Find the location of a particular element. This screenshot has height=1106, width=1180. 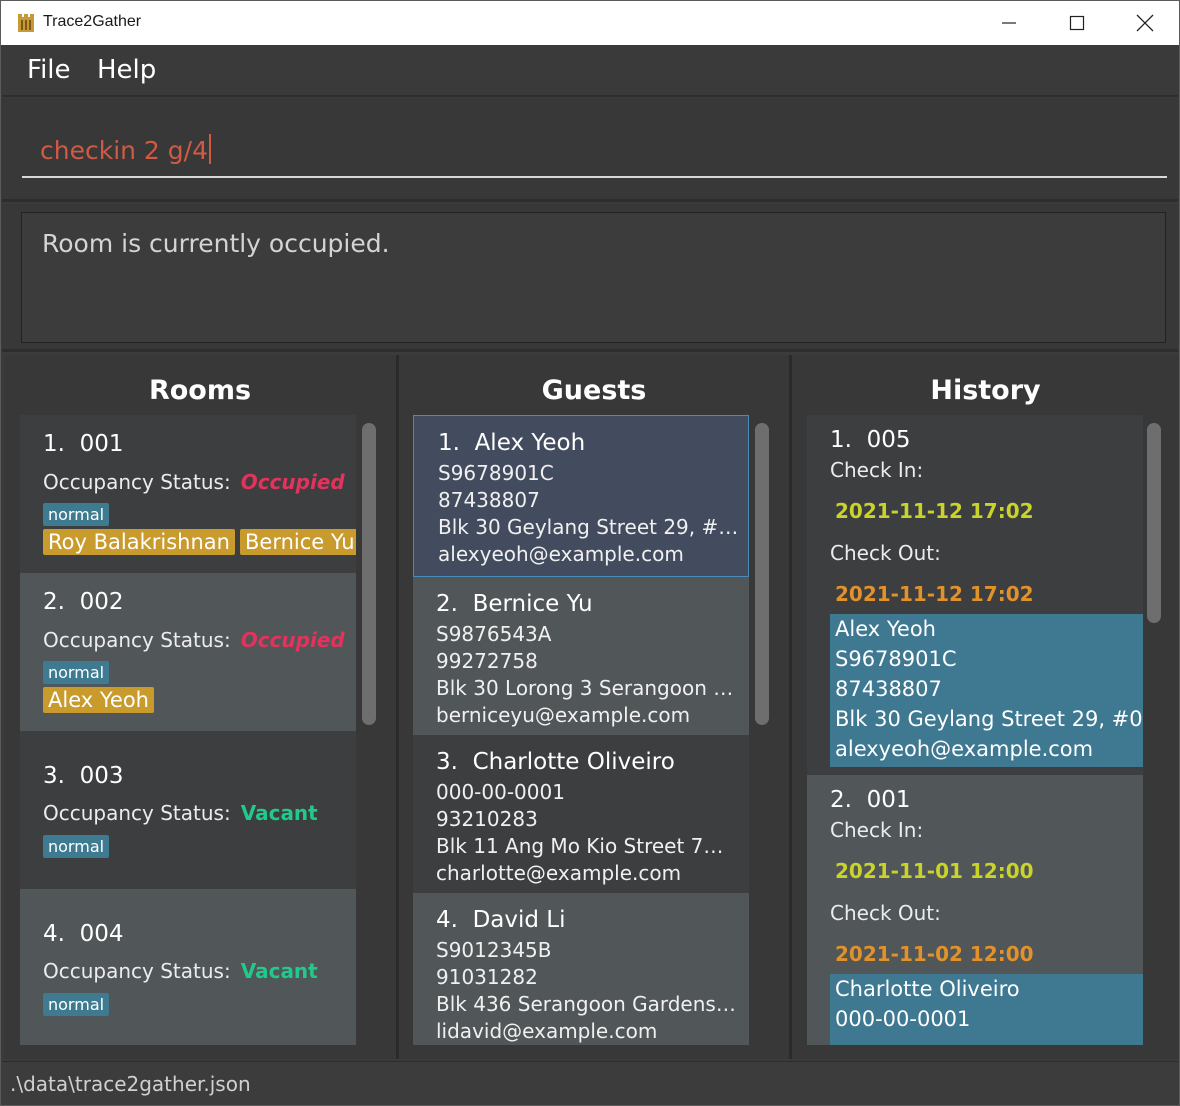

history-header: 2. 001 is located at coordinates (870, 800).